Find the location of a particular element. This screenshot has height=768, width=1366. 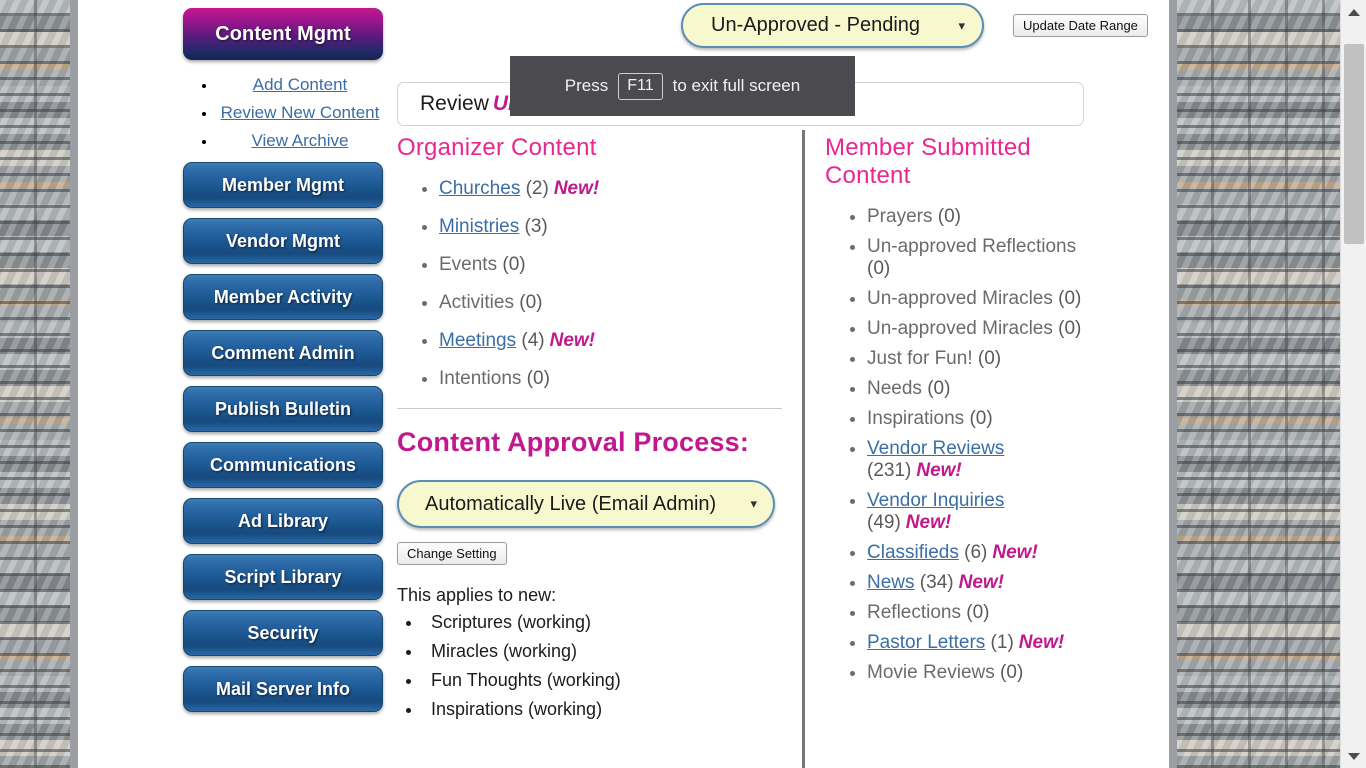

sidebar-item-vendor-mgmt: Vendor Mgmt is located at coordinates (283, 241).